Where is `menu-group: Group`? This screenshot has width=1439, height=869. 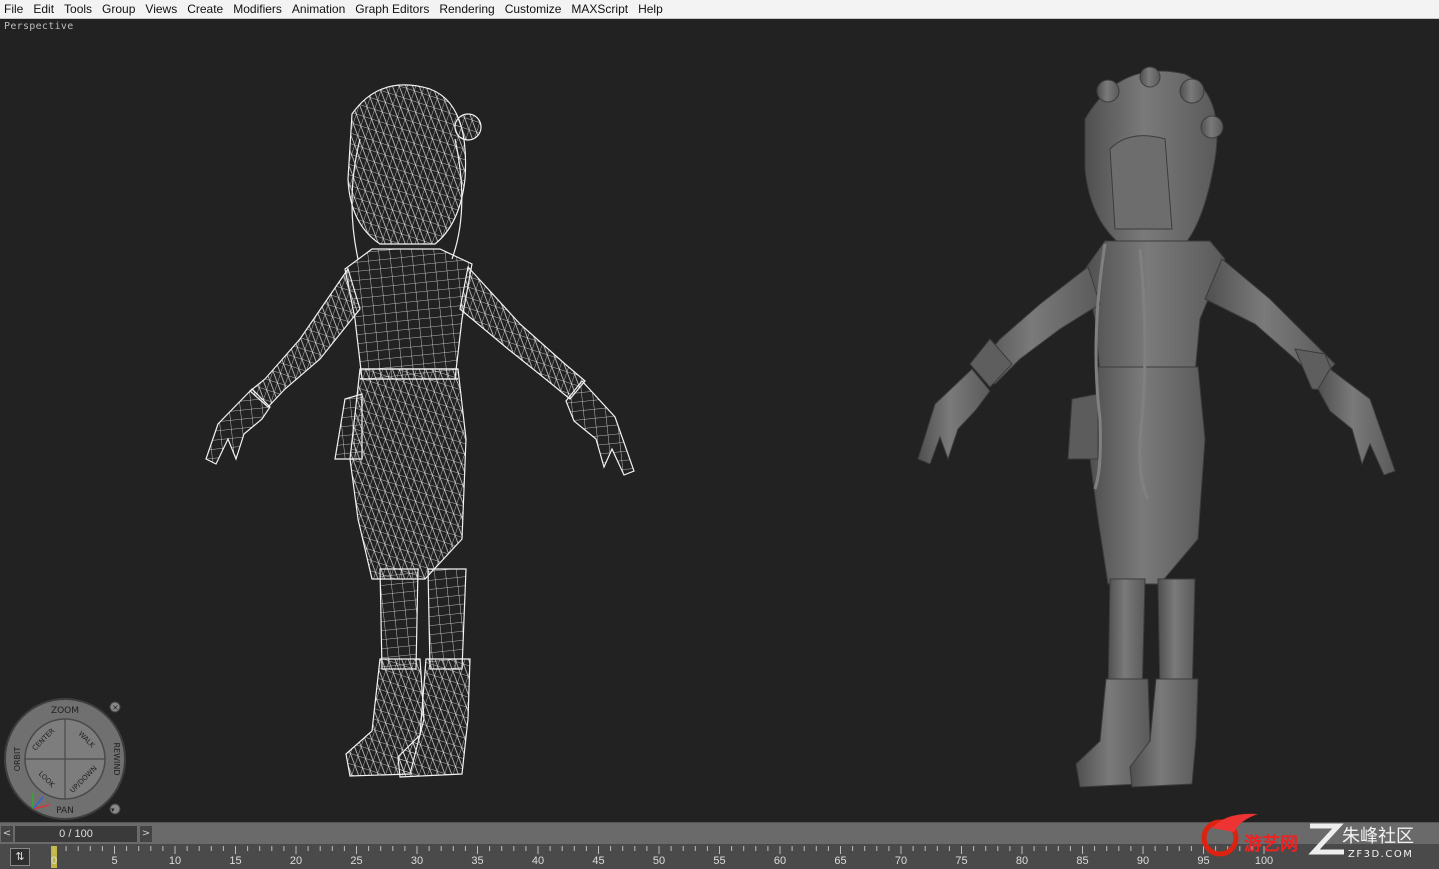 menu-group: Group is located at coordinates (119, 9).